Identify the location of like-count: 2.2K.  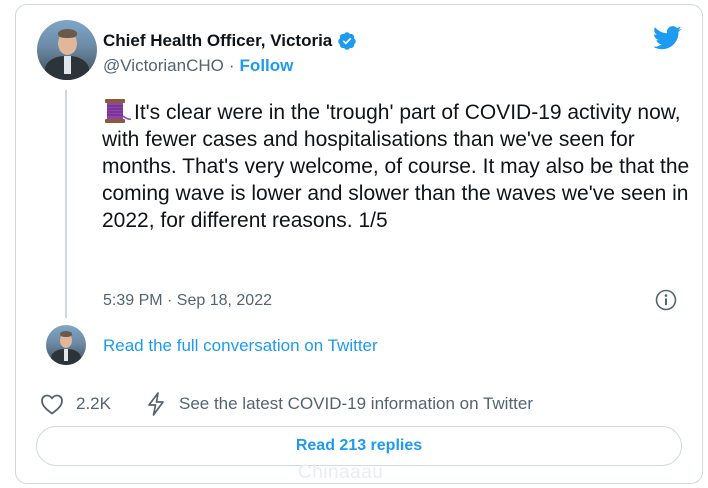
(93, 404).